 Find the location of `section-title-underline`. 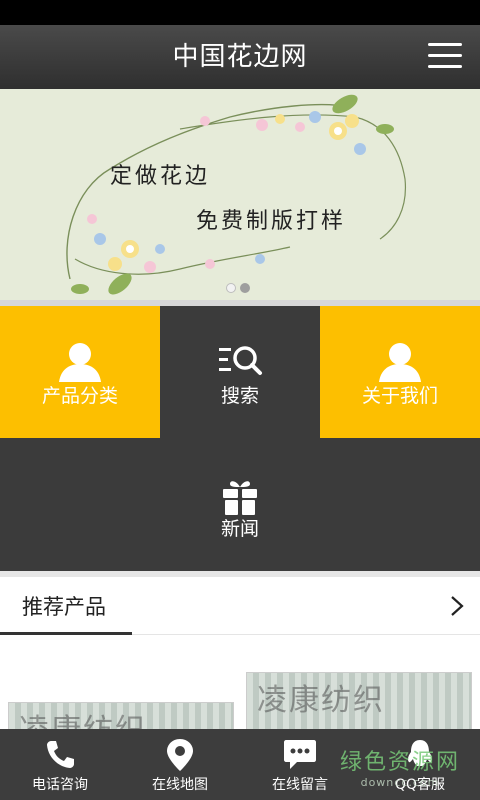

section-title-underline is located at coordinates (66, 633).